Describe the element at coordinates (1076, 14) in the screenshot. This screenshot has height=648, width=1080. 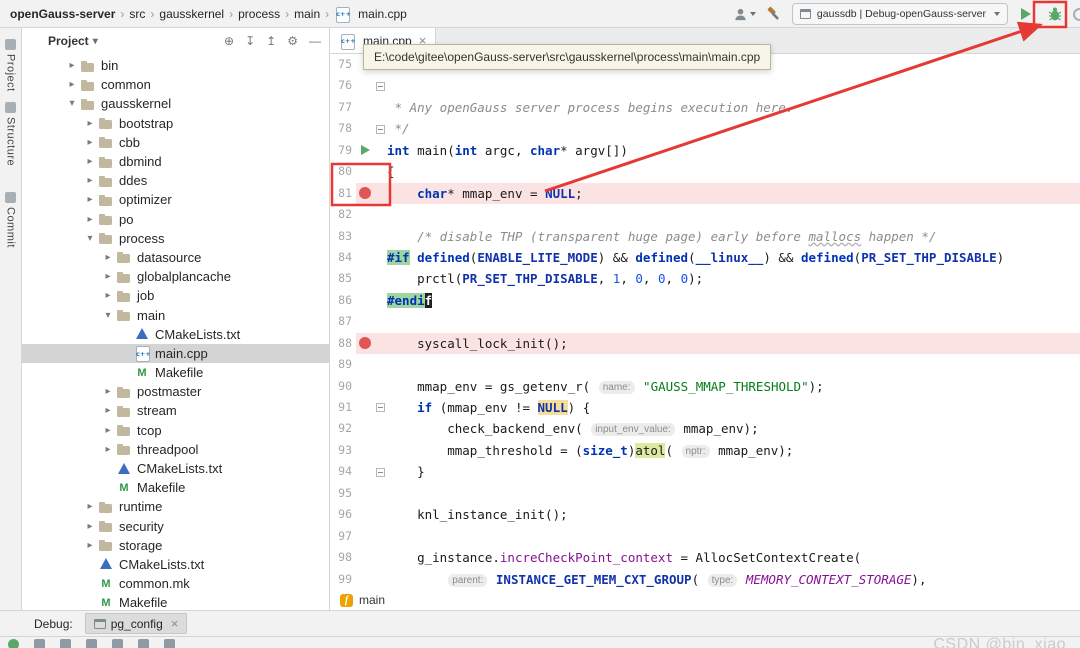
I see `profiler-icon-partial` at that location.